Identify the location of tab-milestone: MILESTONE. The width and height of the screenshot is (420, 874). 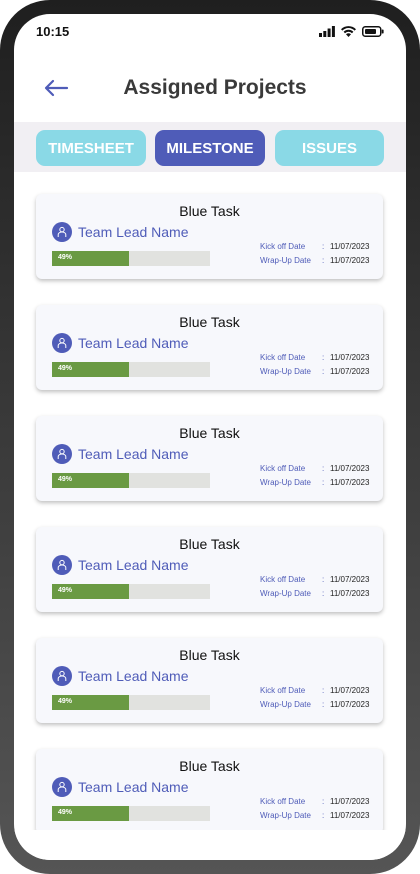
(210, 148).